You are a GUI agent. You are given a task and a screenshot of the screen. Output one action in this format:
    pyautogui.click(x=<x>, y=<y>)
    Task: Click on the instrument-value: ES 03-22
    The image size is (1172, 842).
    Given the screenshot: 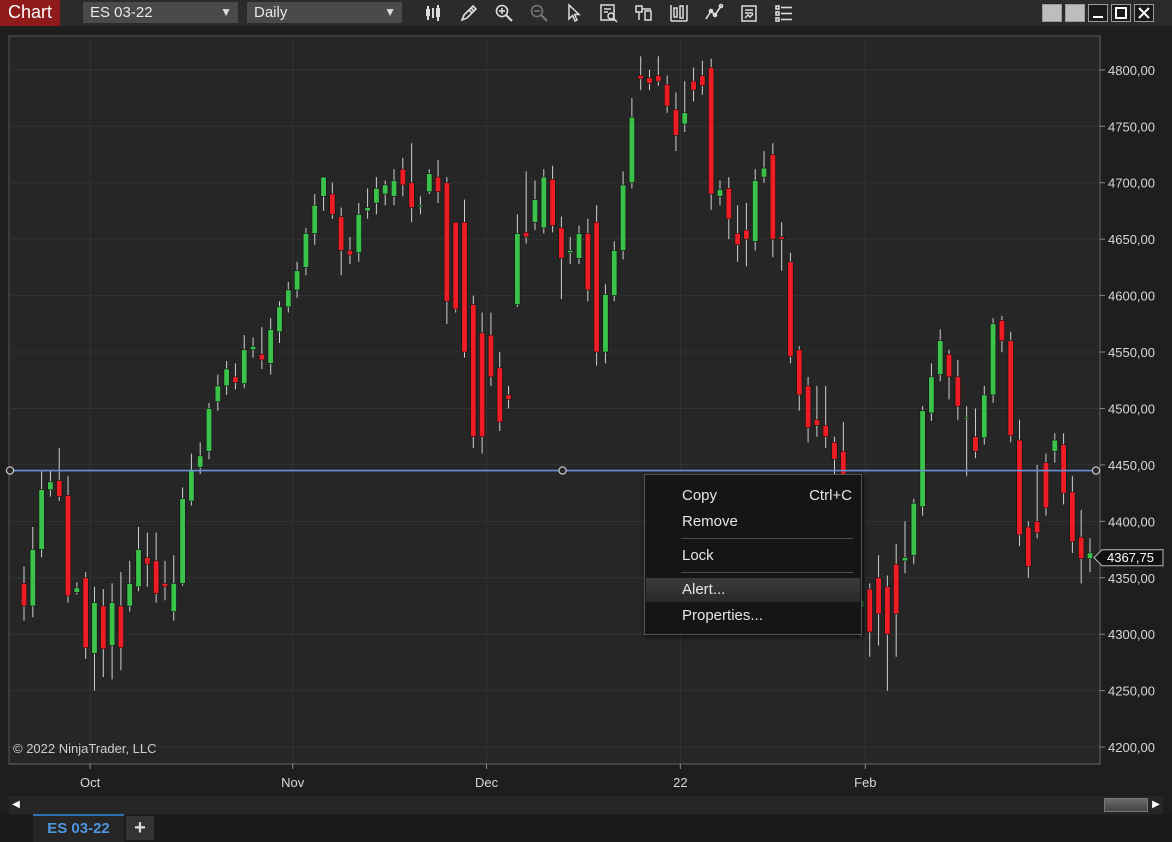 What is the action you would take?
    pyautogui.click(x=121, y=12)
    